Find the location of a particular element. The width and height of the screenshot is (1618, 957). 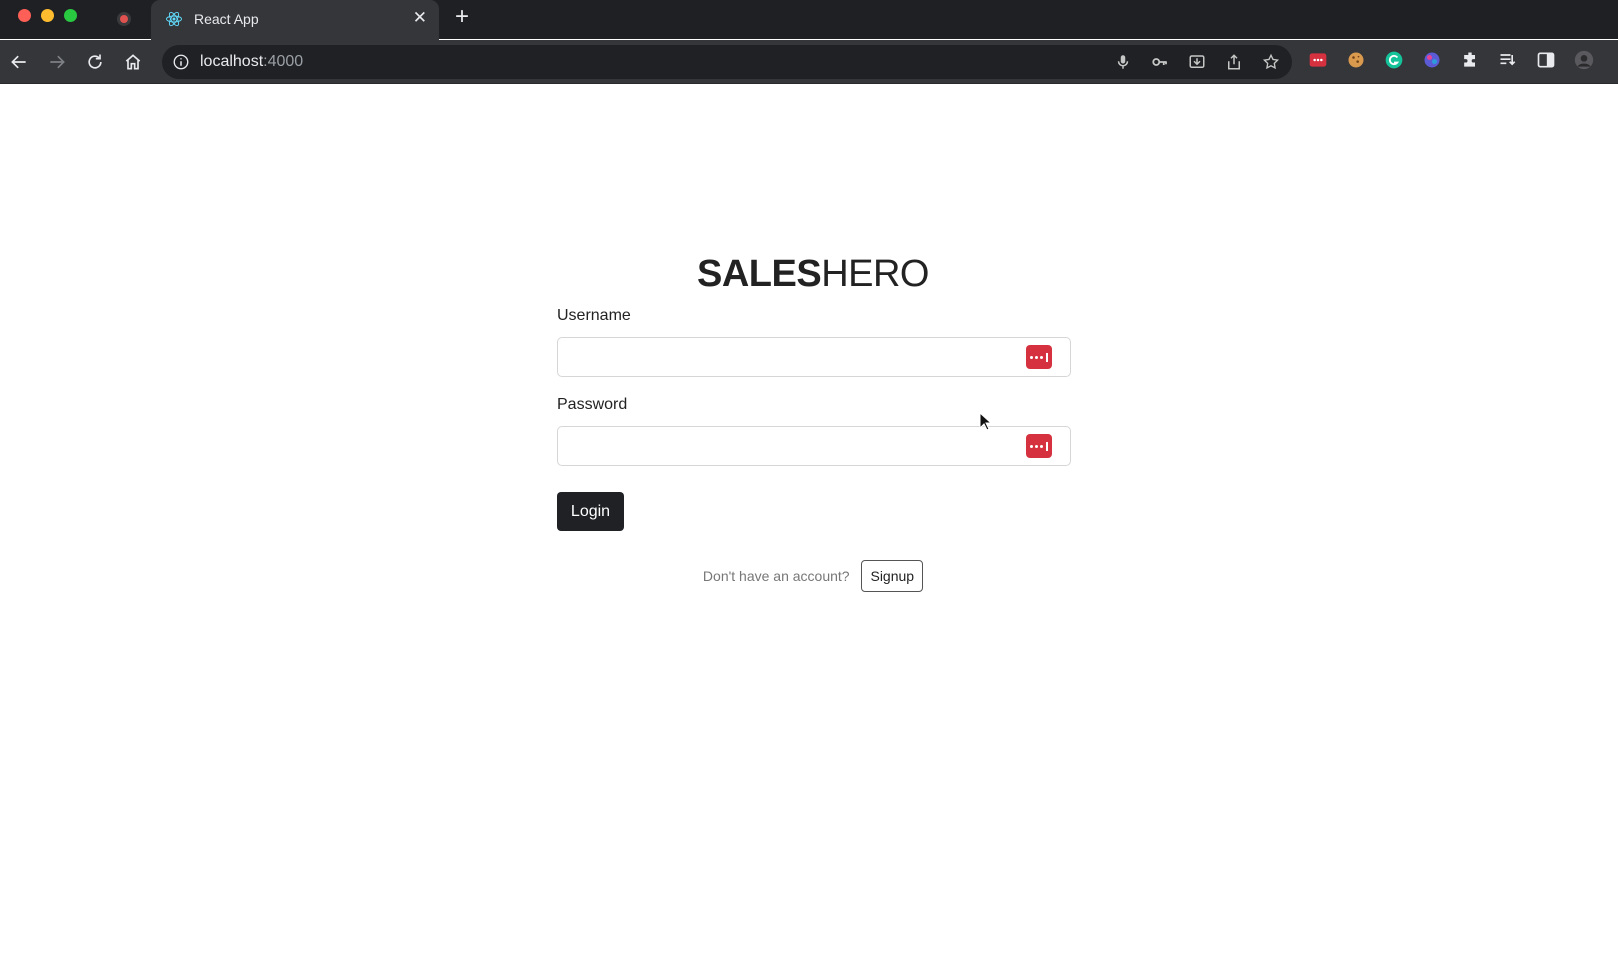

lastpass-extension-icon is located at coordinates (1318, 60).